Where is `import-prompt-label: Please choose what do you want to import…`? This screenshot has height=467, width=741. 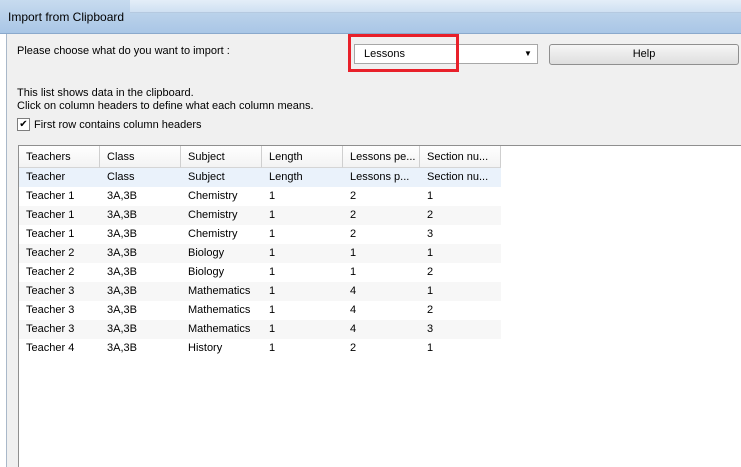 import-prompt-label: Please choose what do you want to import… is located at coordinates (123, 51).